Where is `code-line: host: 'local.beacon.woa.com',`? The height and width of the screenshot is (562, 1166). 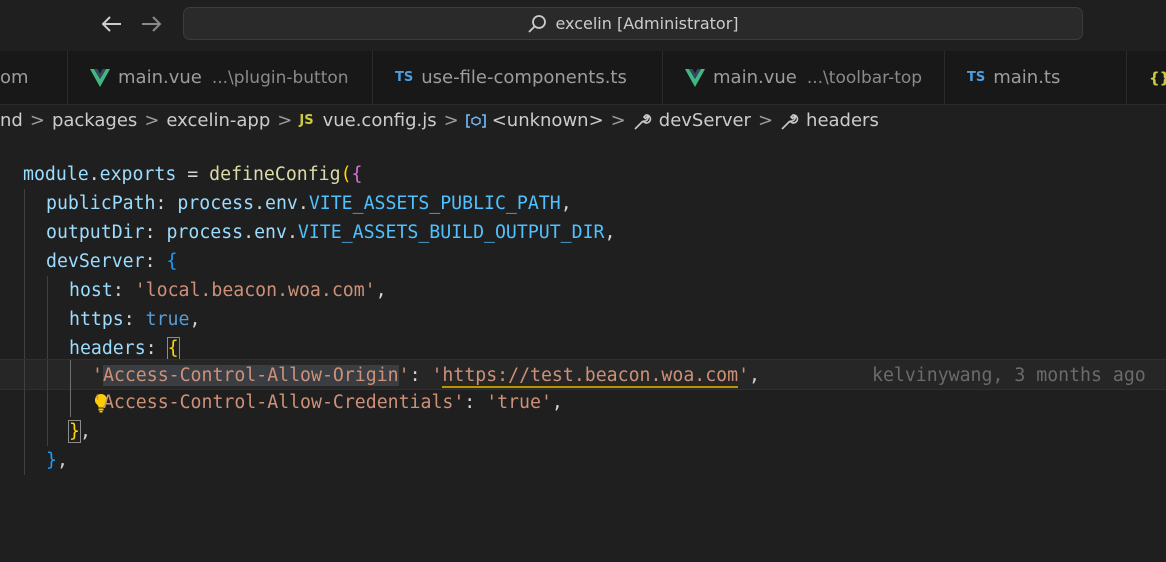
code-line: host: 'local.beacon.woa.com', is located at coordinates (583, 290).